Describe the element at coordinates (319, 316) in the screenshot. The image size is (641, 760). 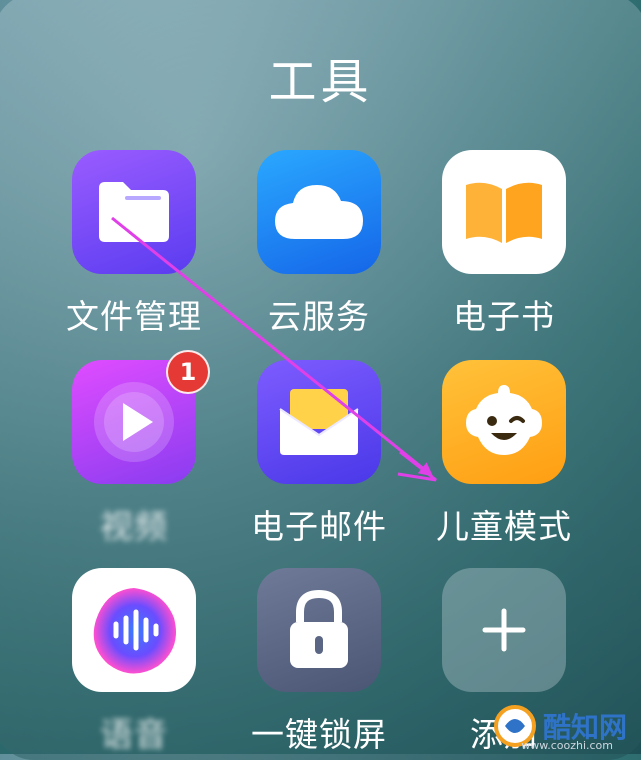
I see `app-label: 云服务` at that location.